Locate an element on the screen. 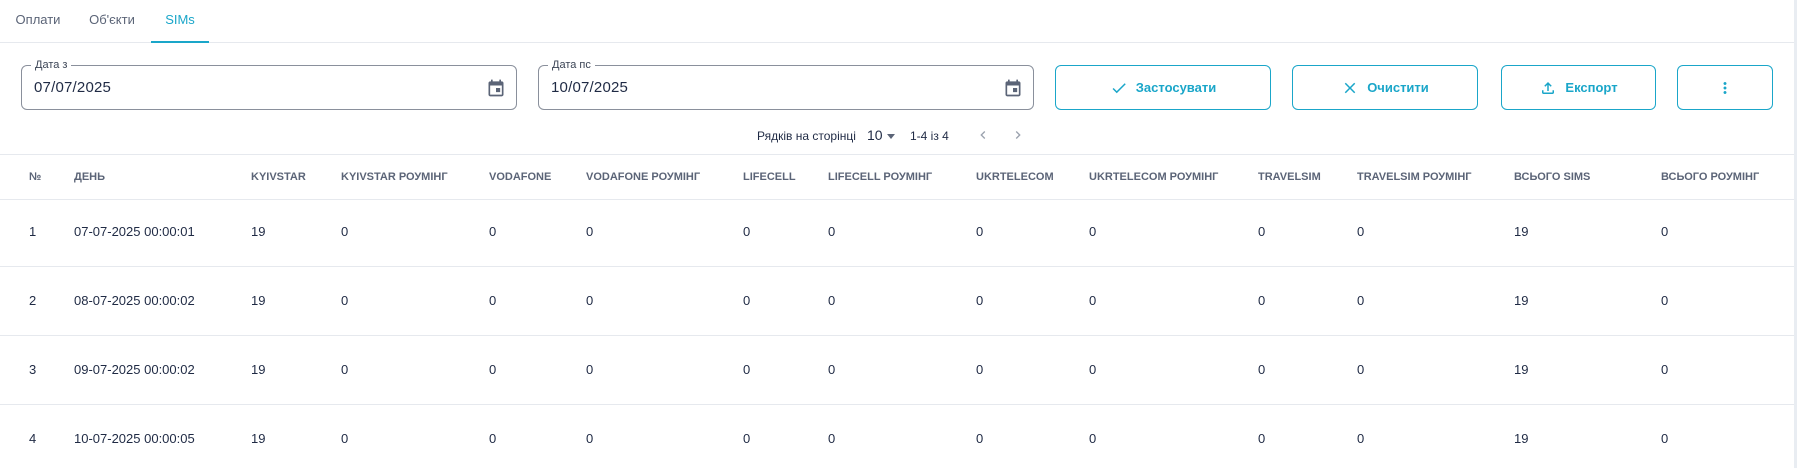 The height and width of the screenshot is (473, 1797). column-header: LIFECELL is located at coordinates (769, 177).